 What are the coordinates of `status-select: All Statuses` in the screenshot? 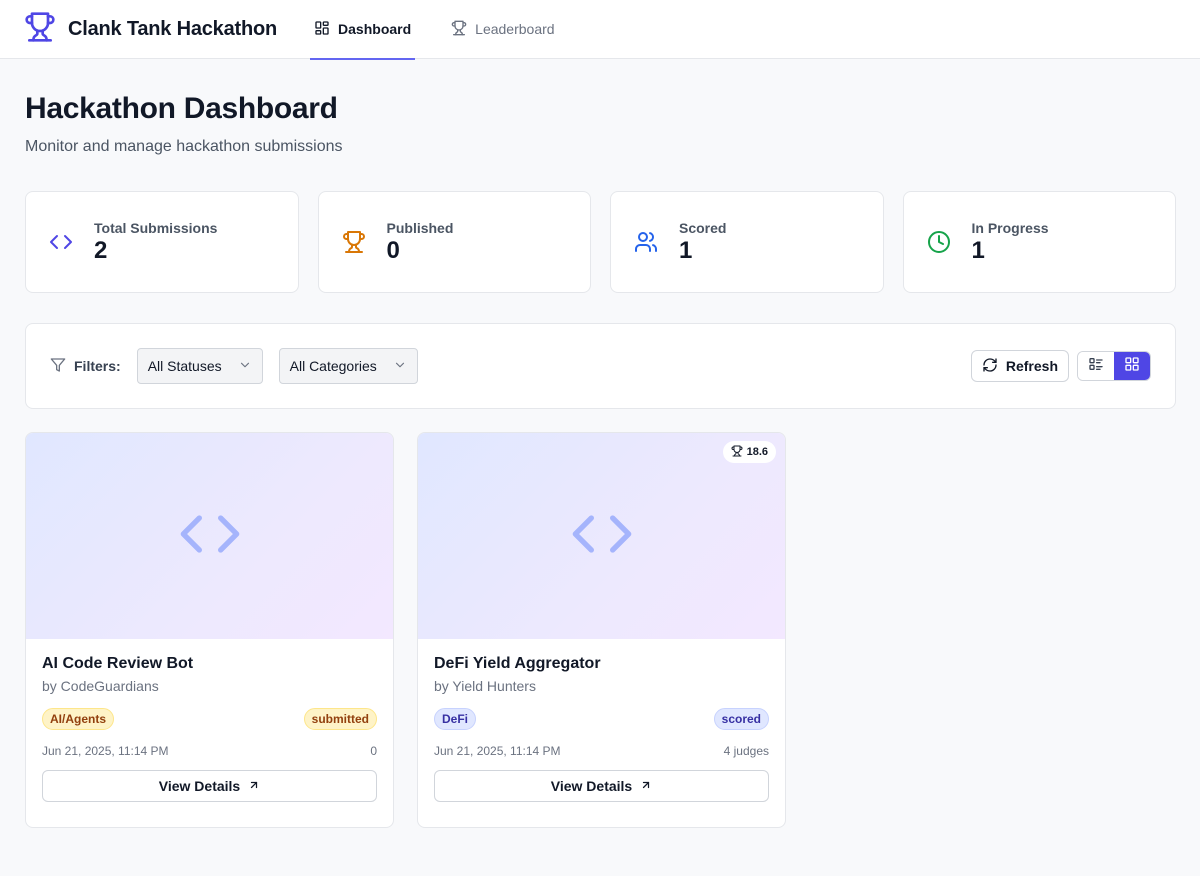 It's located at (199, 366).